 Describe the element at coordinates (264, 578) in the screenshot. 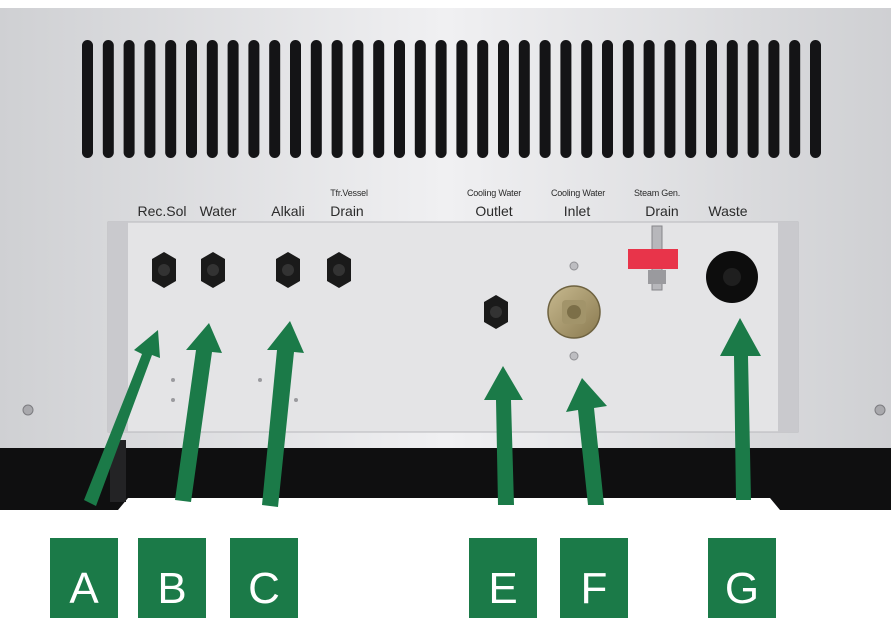

I see `badge-c: C` at that location.